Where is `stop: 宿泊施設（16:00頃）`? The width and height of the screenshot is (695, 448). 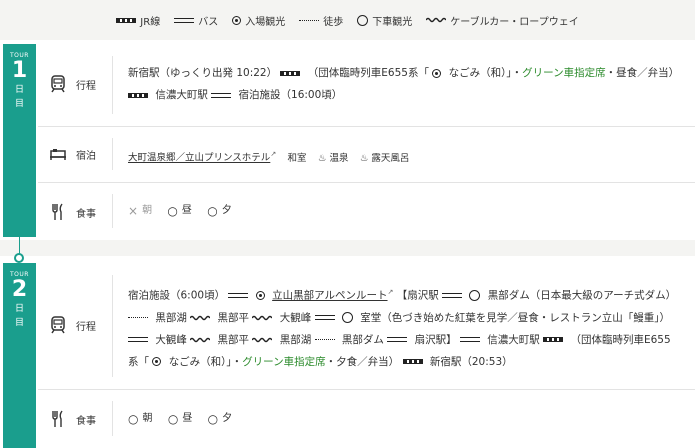
stop: 宿泊施設（16:00頃） is located at coordinates (290, 95).